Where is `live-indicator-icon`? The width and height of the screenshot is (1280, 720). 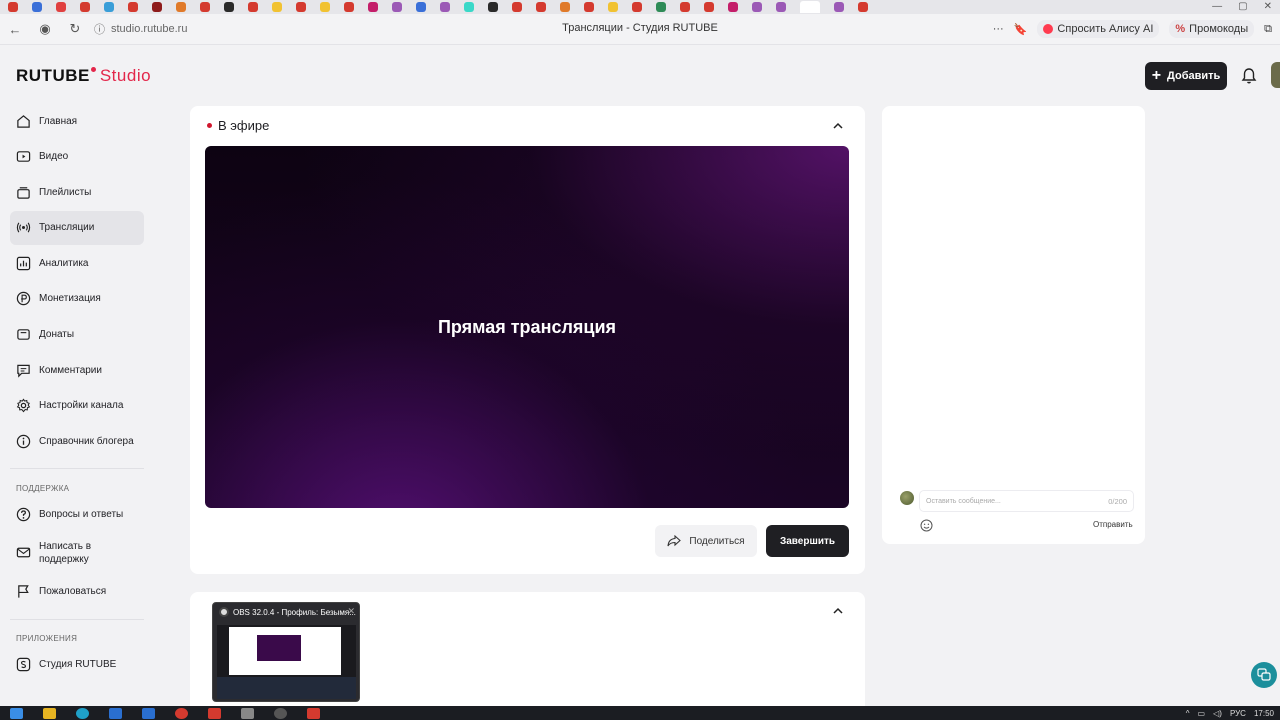
live-indicator-icon is located at coordinates (209, 125).